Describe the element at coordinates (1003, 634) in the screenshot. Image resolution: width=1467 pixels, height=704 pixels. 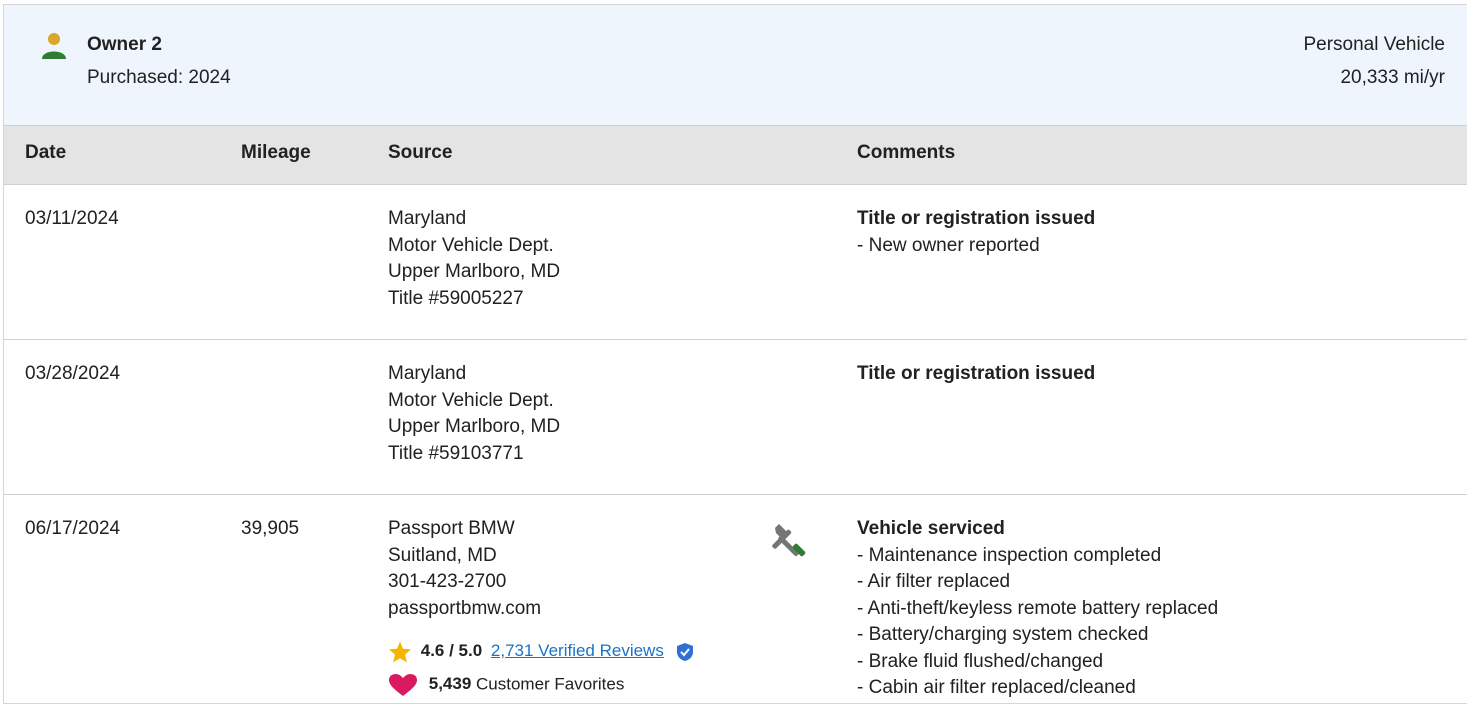
I see `comment-item: - Battery/charging system checked` at that location.